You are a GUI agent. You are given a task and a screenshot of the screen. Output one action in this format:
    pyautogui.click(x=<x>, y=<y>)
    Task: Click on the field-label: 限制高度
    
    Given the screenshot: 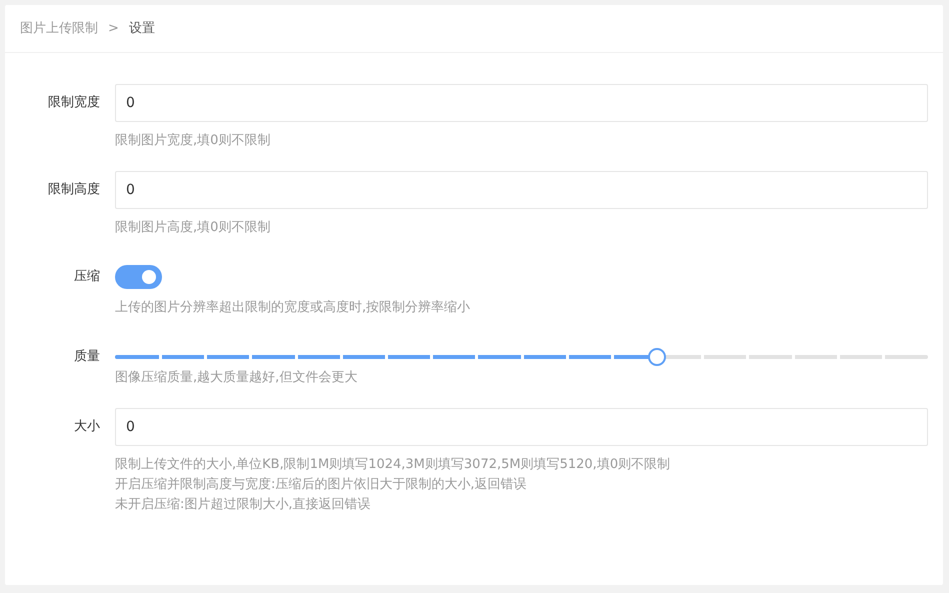 What is the action you would take?
    pyautogui.click(x=74, y=190)
    